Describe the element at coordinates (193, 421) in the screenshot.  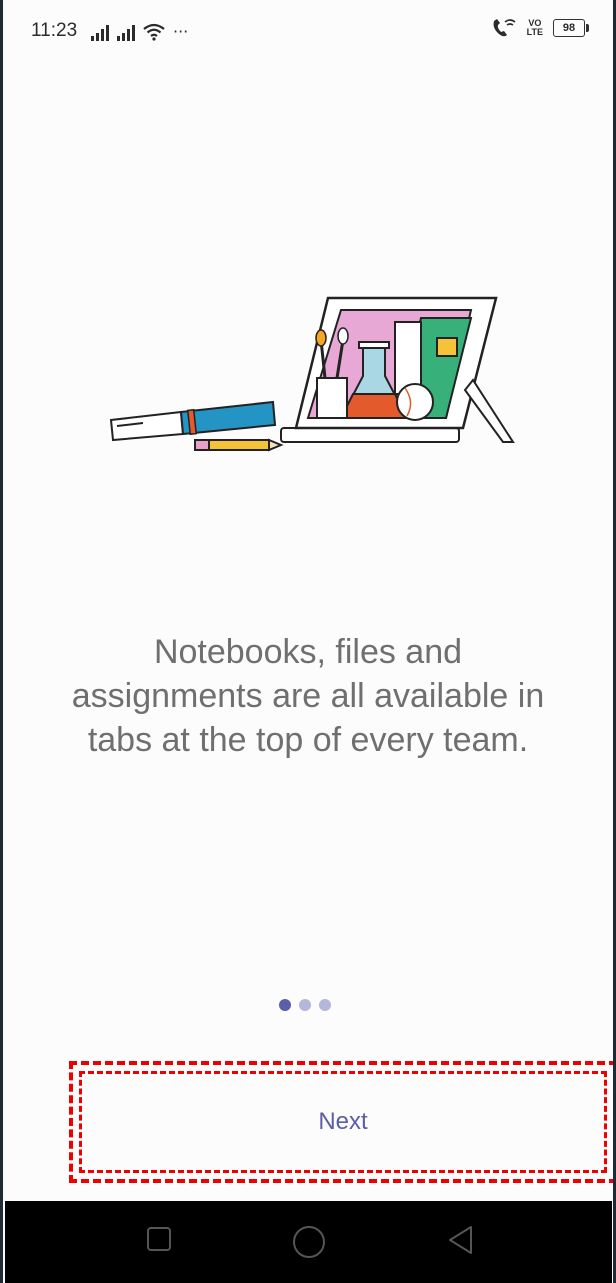
I see `marker-icon` at that location.